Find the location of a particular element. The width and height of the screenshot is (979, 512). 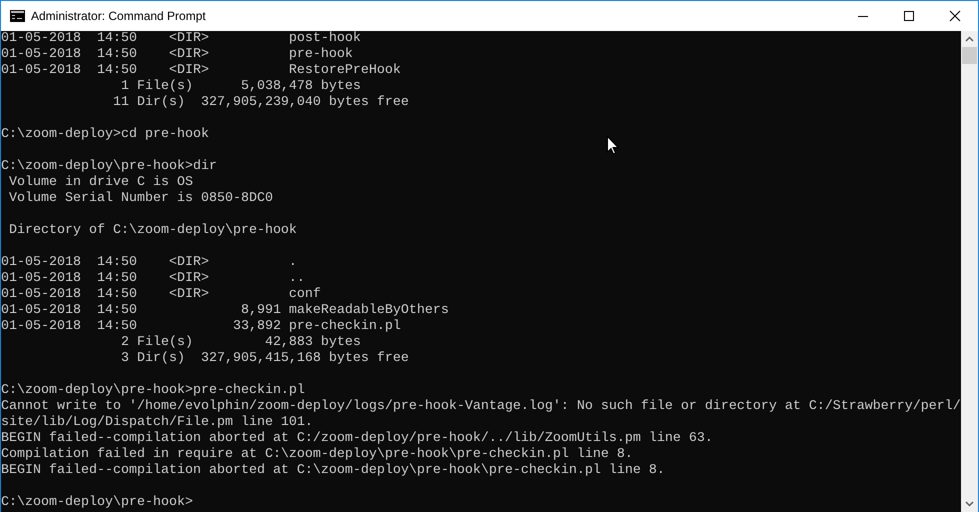

console-line: BEGIN failed--compilation aborted at C:\zoom-deploy\pre-hook\pre-checkin.pl line 8. is located at coordinates (333, 471).